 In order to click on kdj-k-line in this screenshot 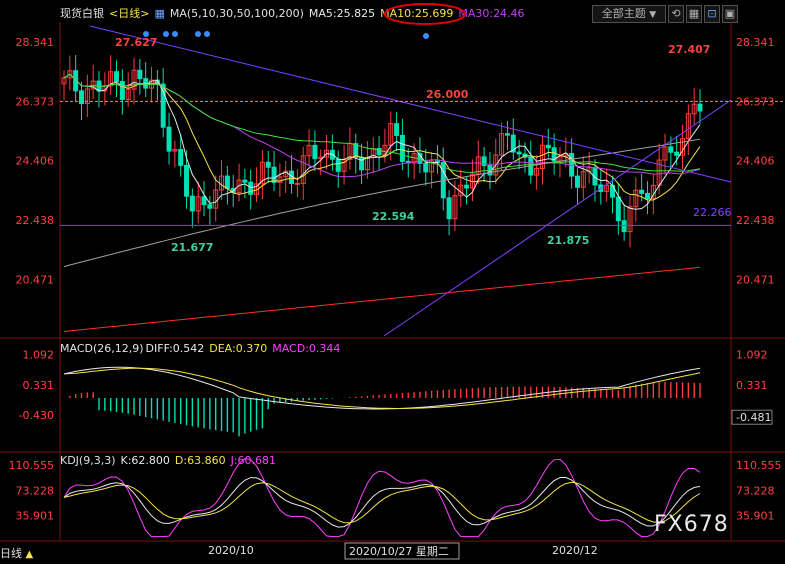, I will do `click(382, 502)`.